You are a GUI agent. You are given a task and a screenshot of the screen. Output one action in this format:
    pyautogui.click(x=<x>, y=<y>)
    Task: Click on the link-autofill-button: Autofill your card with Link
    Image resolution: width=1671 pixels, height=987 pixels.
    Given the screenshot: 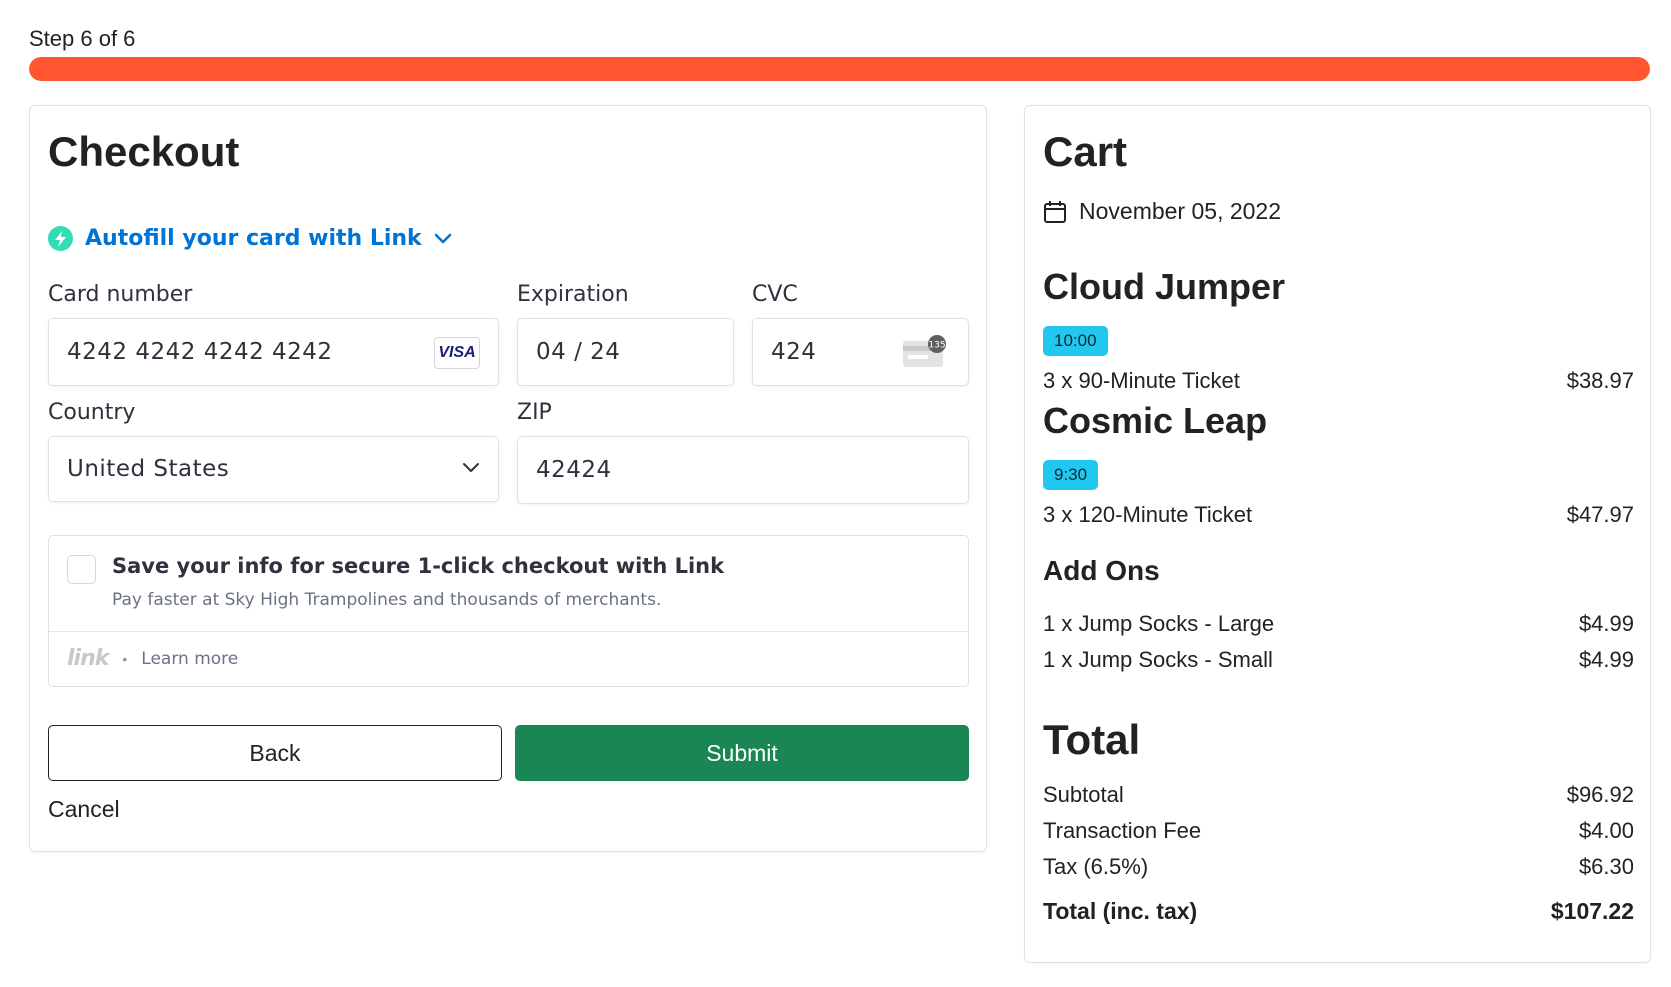 What is the action you would take?
    pyautogui.click(x=250, y=238)
    